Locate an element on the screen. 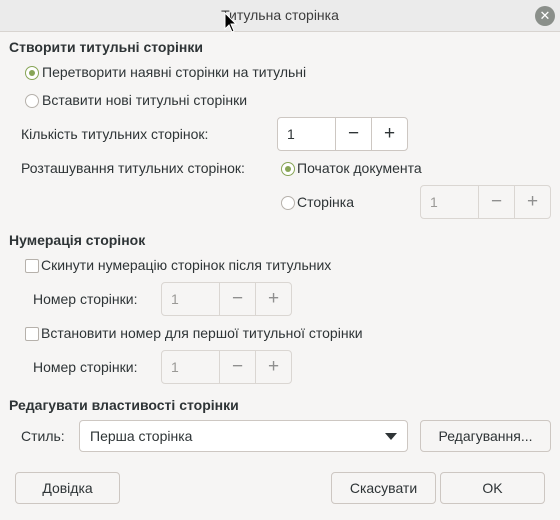 This screenshot has width=560, height=520. style-dropdown: Перша сторінка is located at coordinates (243, 436).